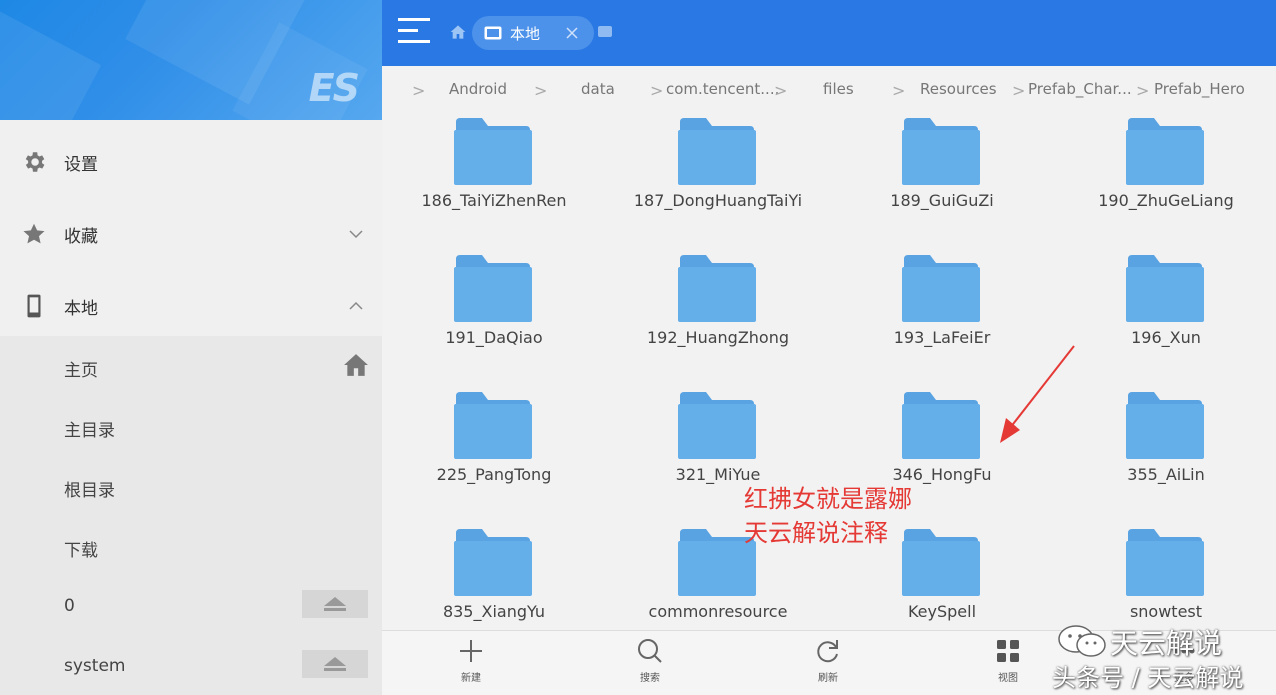  What do you see at coordinates (1008, 678) in the screenshot?
I see `toolbar-label: 视图` at bounding box center [1008, 678].